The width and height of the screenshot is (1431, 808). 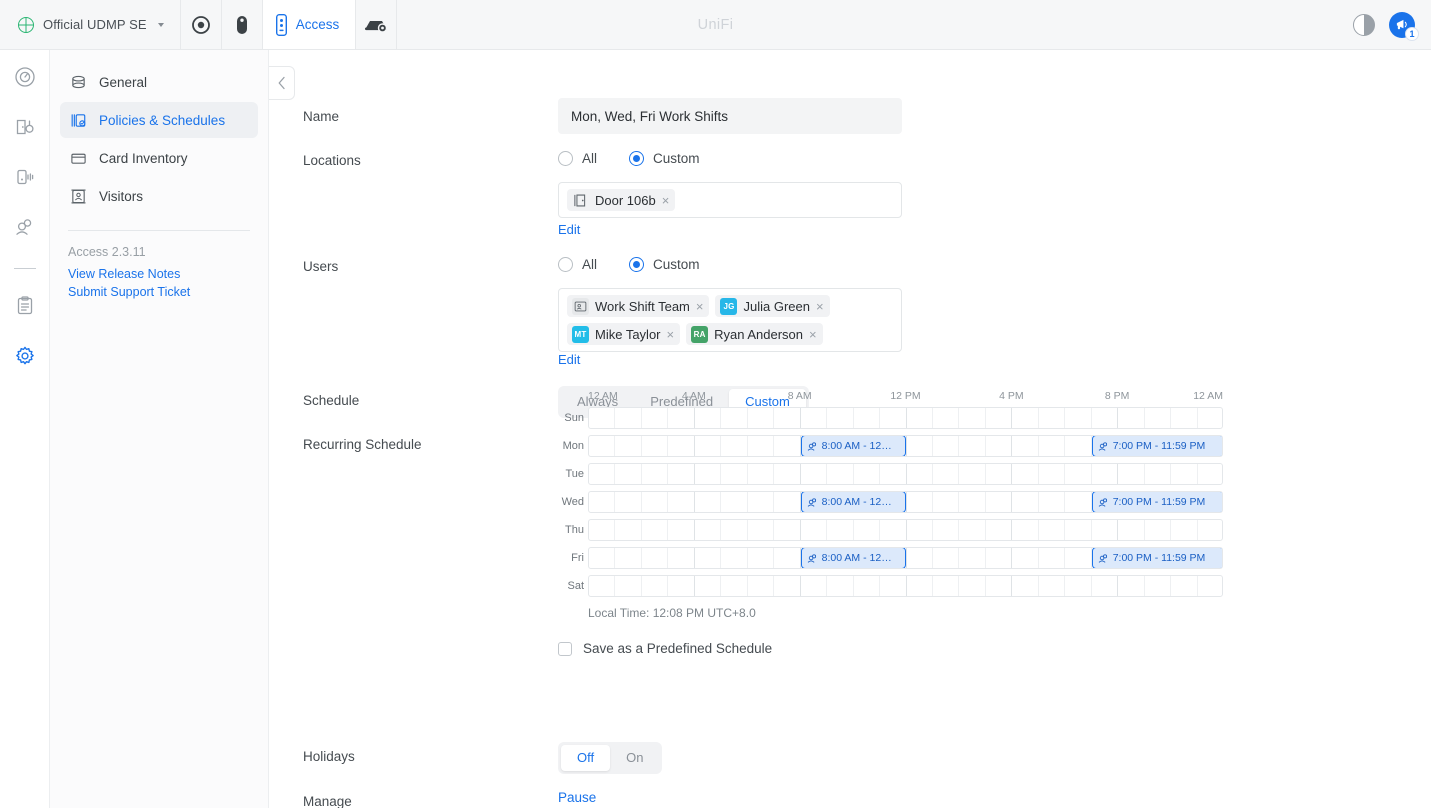 I want to click on chip-user-ryan-anderson: RA Ryan Anderson ×, so click(x=754, y=334).